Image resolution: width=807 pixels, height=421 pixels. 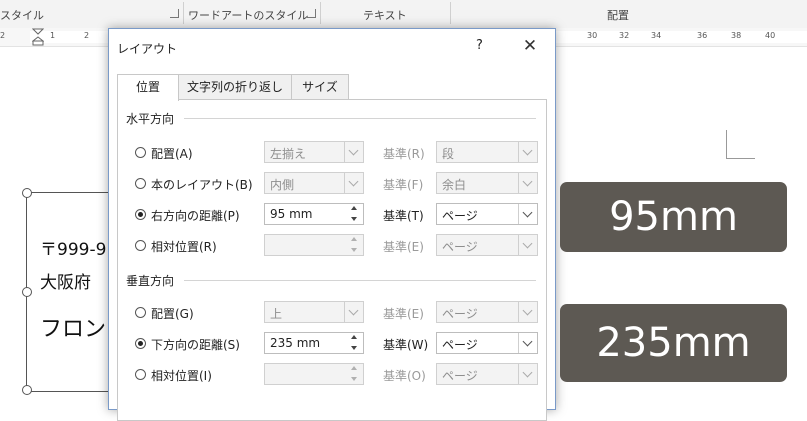 I want to click on h-relative-spinner, so click(x=314, y=245).